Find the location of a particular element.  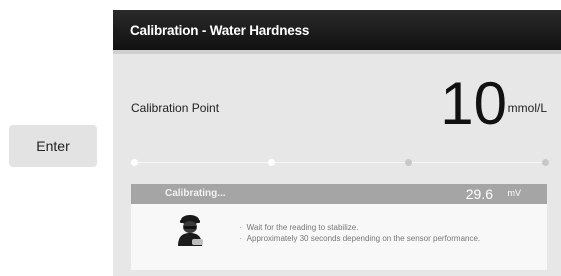

operator-icon is located at coordinates (190, 230).